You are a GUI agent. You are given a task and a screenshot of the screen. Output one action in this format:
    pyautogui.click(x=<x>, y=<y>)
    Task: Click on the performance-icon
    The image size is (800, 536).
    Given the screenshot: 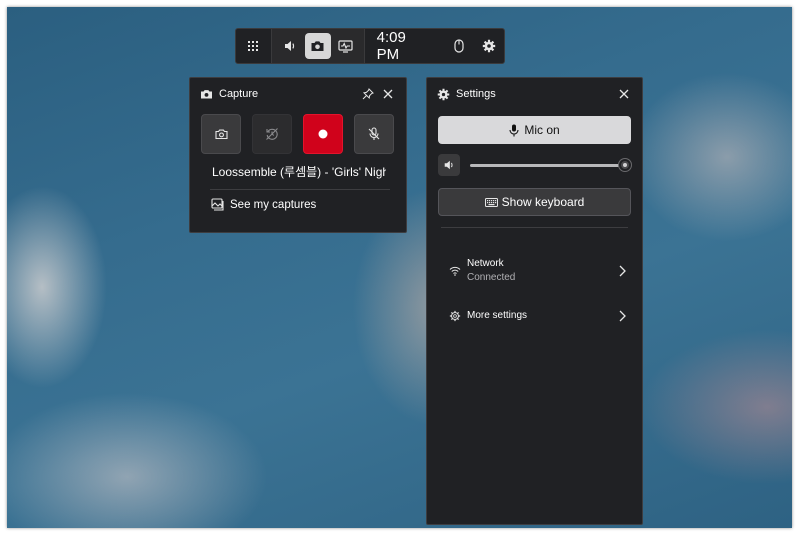 What is the action you would take?
    pyautogui.click(x=345, y=46)
    